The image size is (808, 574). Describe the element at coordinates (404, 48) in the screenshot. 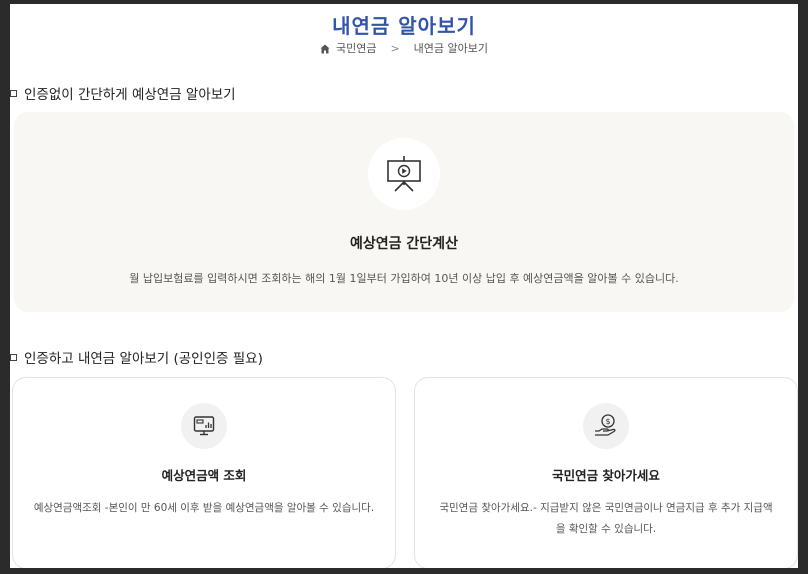

I see `breadcrumb: 국민연금 > 내연금 알아보기` at that location.